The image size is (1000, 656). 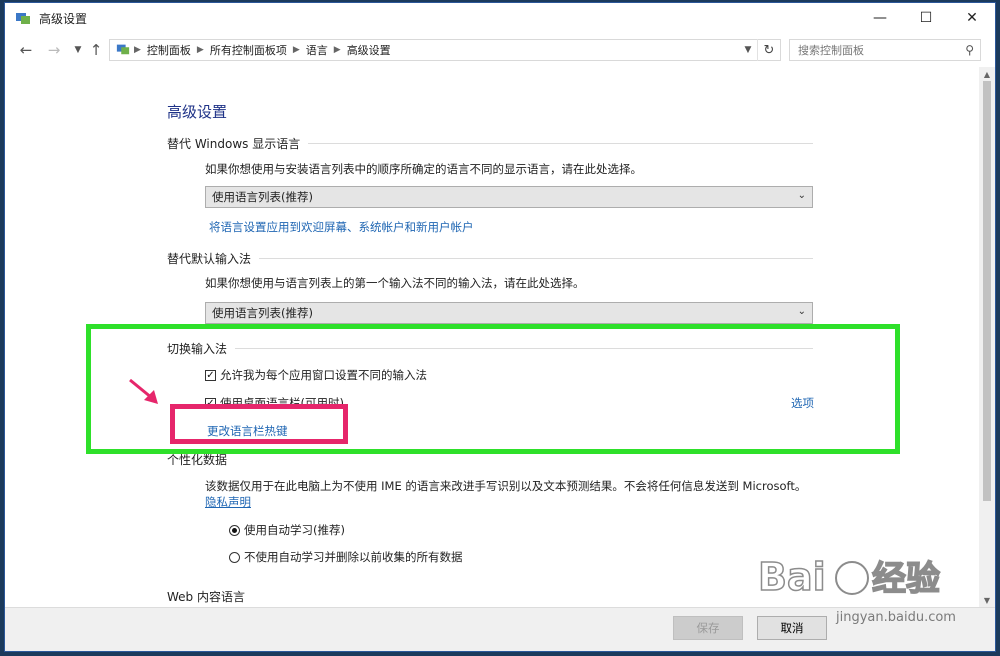 What do you see at coordinates (259, 424) in the screenshot?
I see `highlight-box-pink` at bounding box center [259, 424].